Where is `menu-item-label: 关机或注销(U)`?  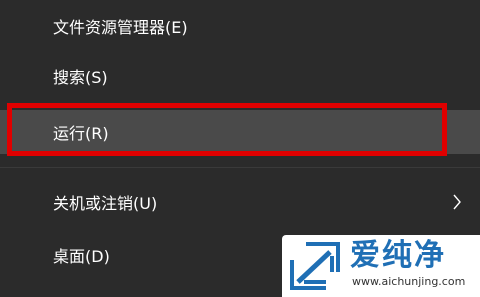
menu-item-label: 关机或注销(U) is located at coordinates (105, 203).